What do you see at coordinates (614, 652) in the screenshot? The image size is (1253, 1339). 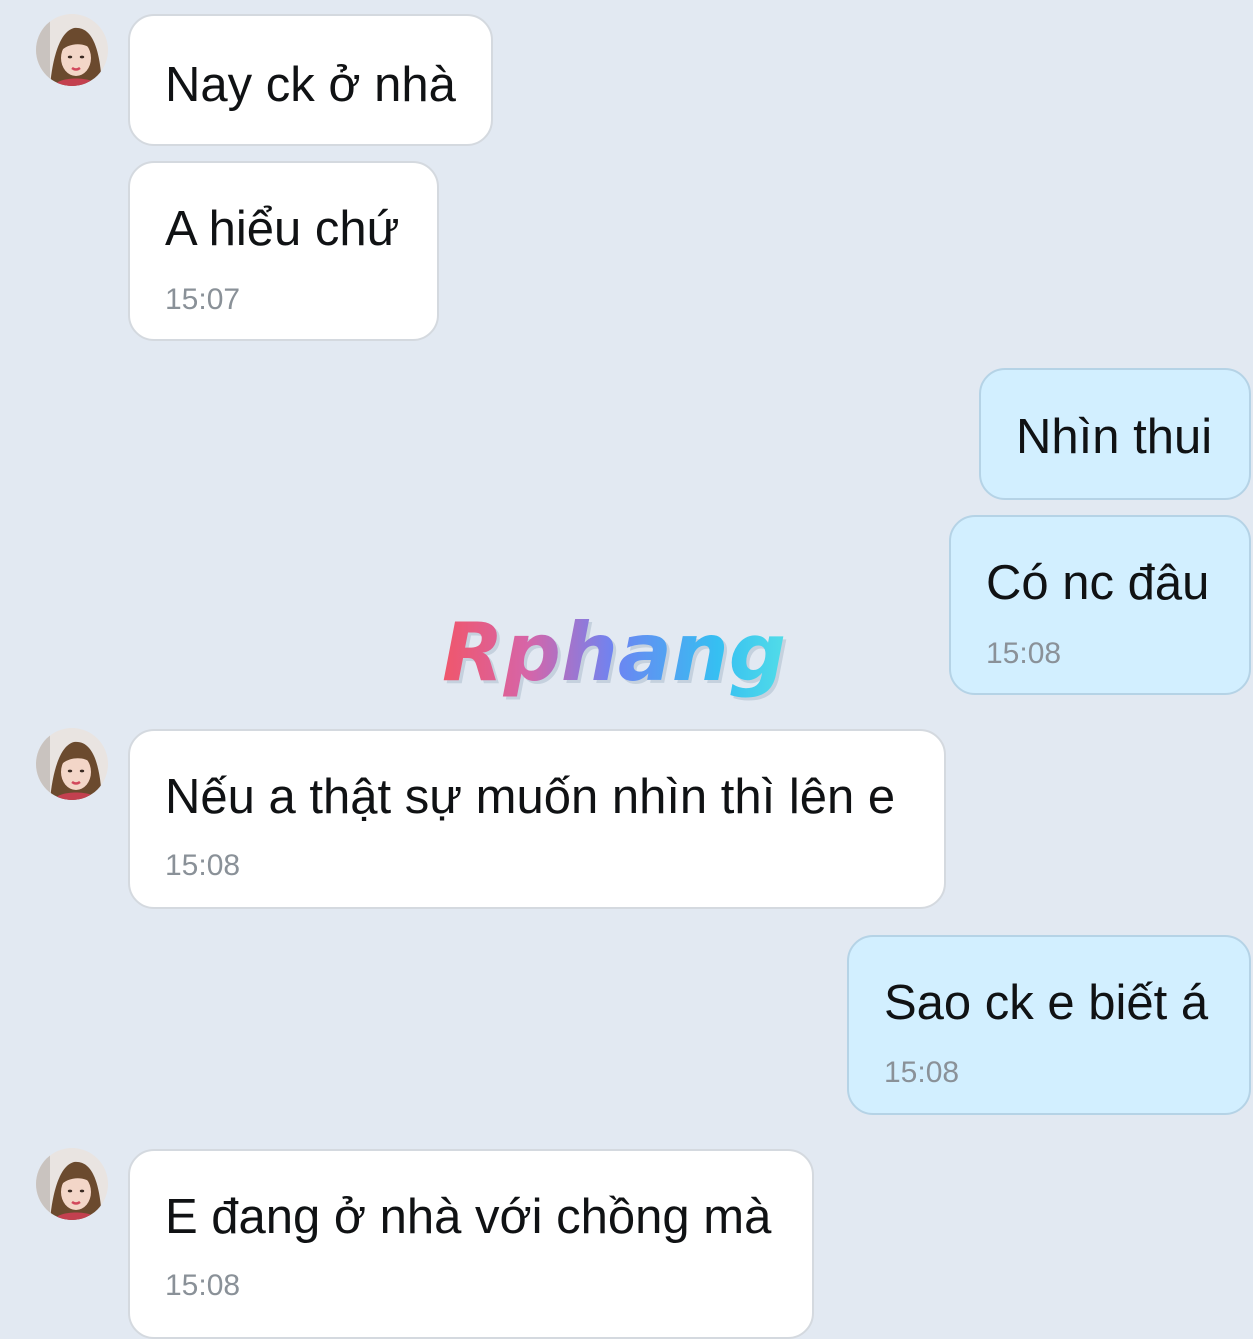 I see `svg-text: Rphang` at bounding box center [614, 652].